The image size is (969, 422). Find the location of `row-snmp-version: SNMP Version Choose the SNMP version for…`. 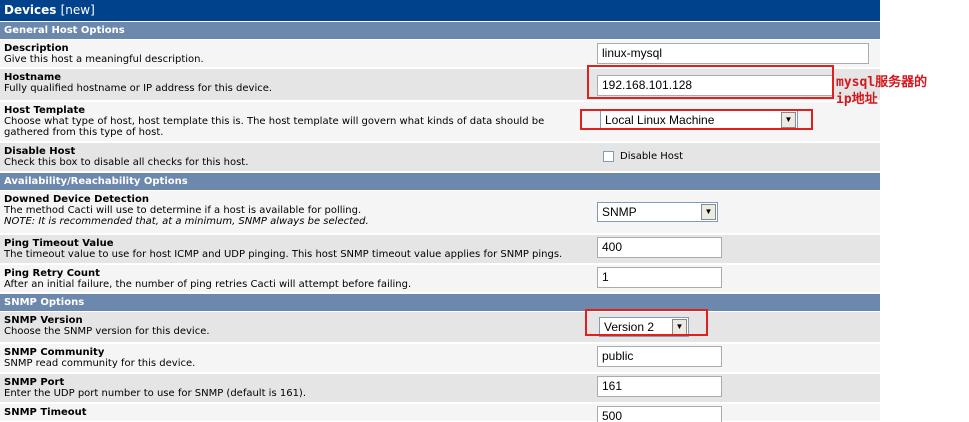

row-snmp-version: SNMP Version Choose the SNMP version for… is located at coordinates (440, 327).